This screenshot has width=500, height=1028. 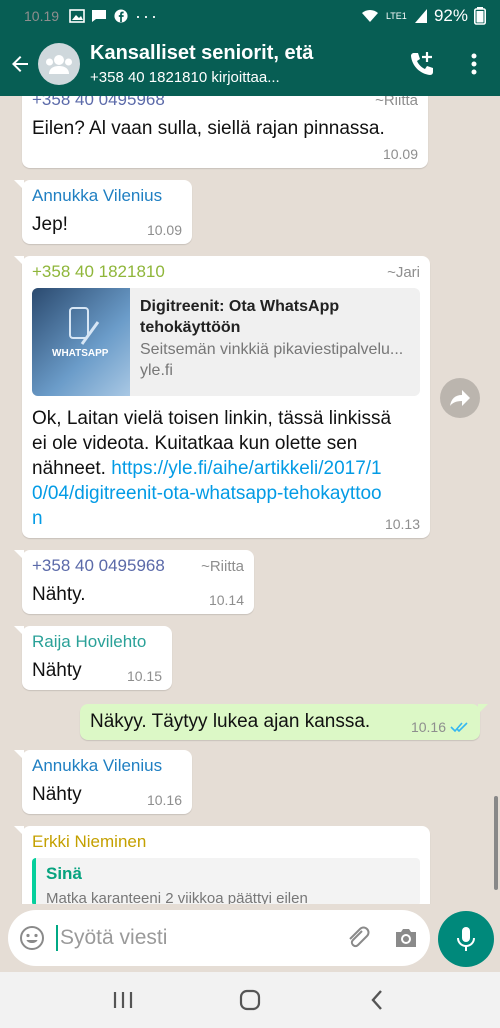 I want to click on arrow-left-icon, so click(x=20, y=64).